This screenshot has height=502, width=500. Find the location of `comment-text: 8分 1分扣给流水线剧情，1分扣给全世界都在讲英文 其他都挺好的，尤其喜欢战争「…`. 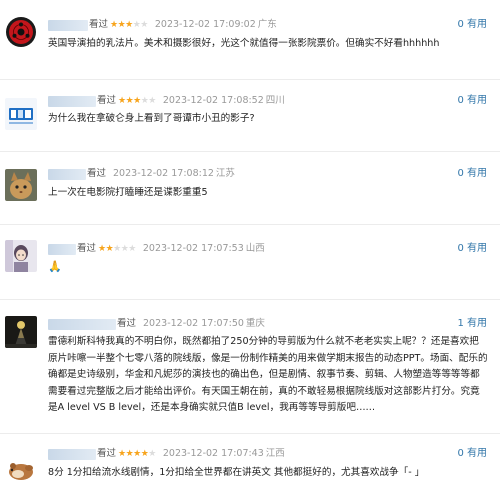

comment-text: 8分 1分扣给流水线剧情，1分扣给全世界都在讲英文 其他都挺好的，尤其喜欢战争「… is located at coordinates (236, 472).